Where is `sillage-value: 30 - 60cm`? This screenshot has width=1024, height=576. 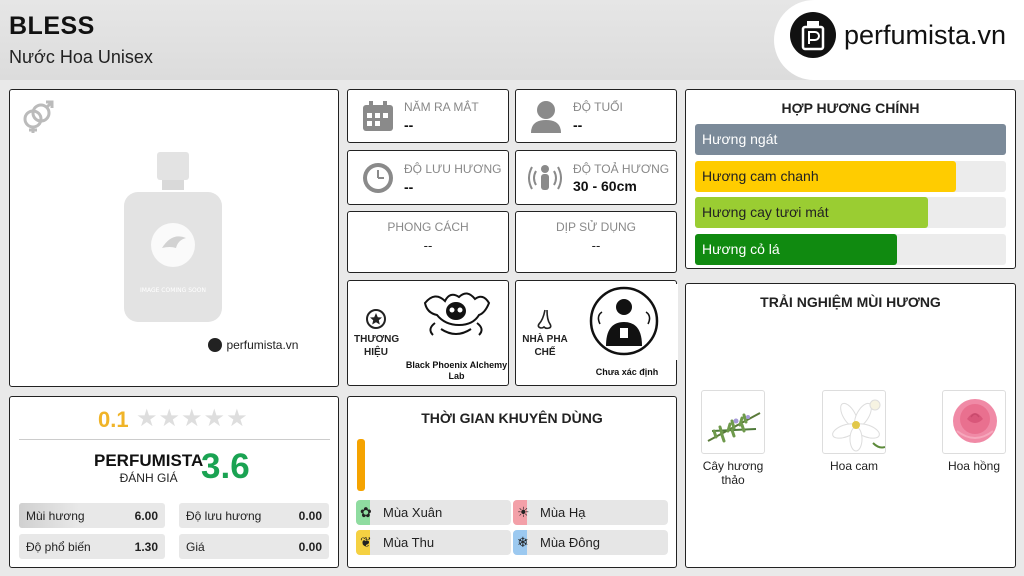 sillage-value: 30 - 60cm is located at coordinates (605, 186).